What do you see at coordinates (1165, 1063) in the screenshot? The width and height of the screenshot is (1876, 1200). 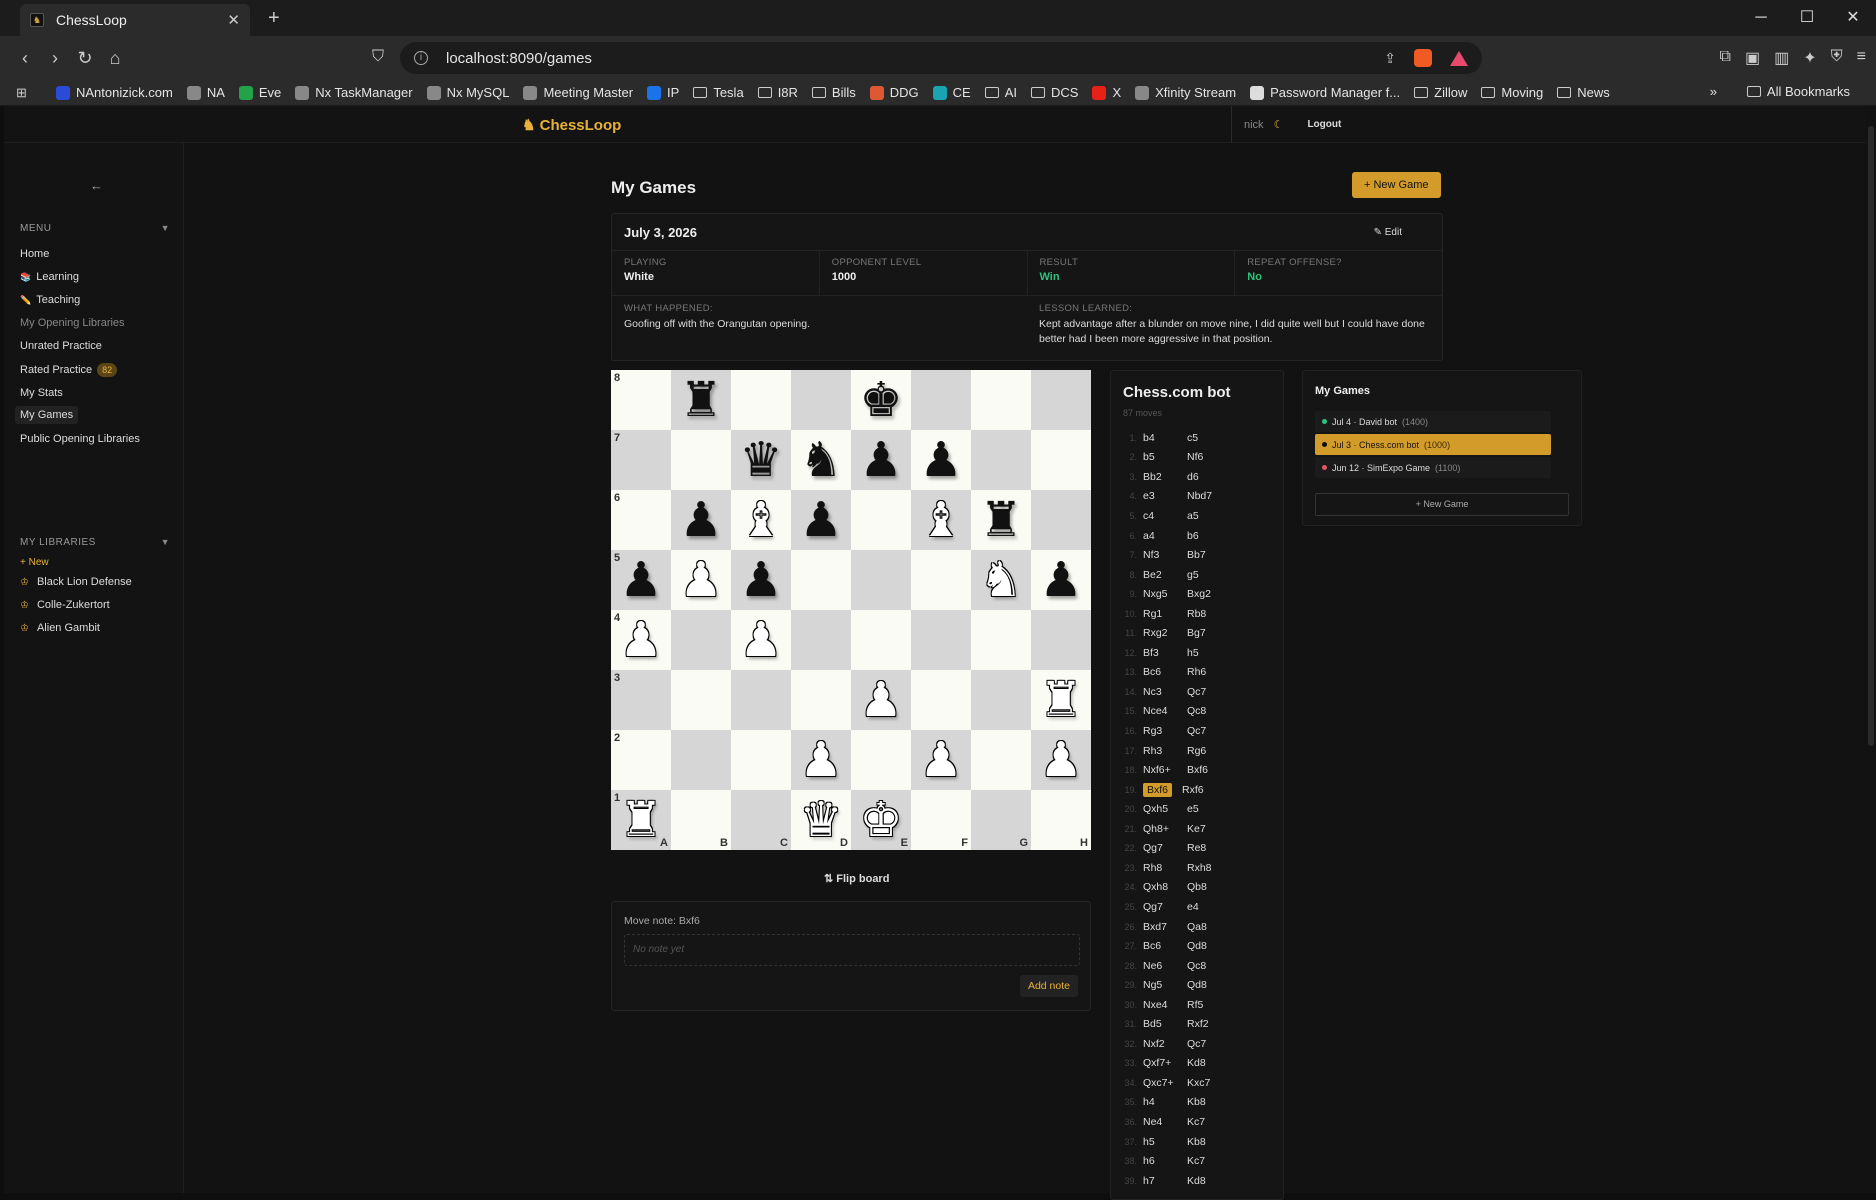 I see `white-move: Qxf7+` at bounding box center [1165, 1063].